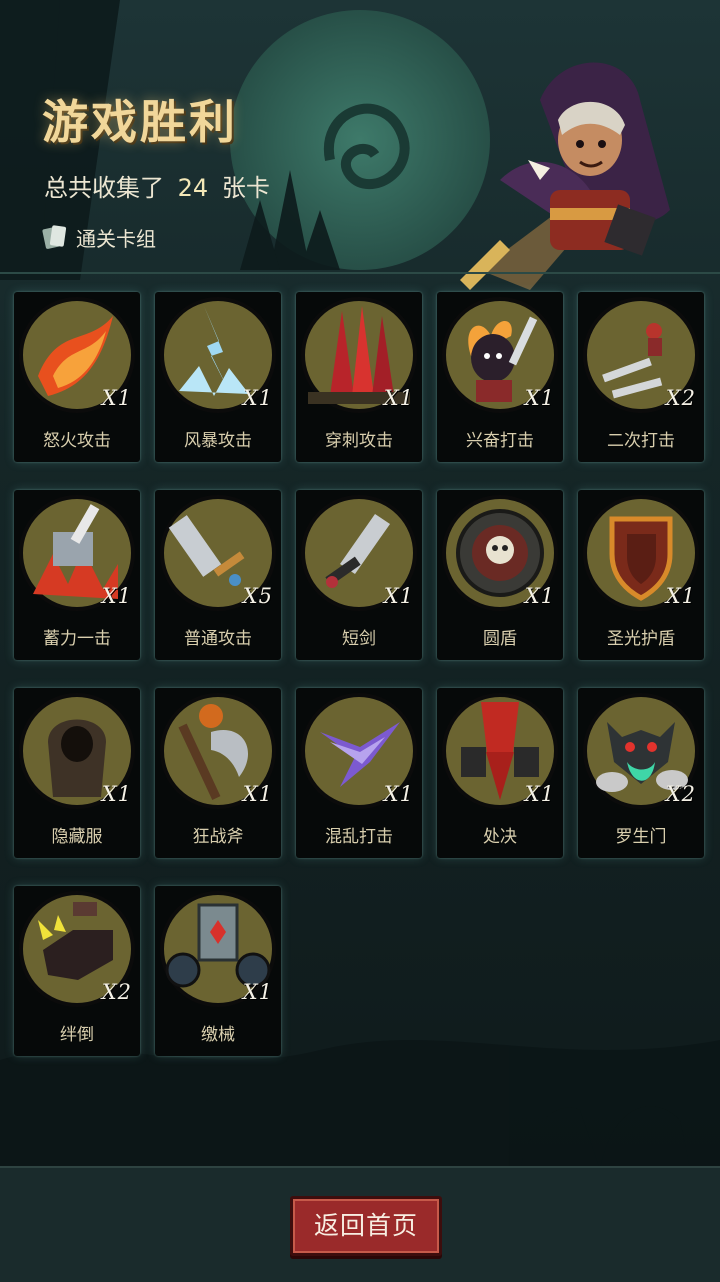 The width and height of the screenshot is (720, 1282). What do you see at coordinates (366, 1226) in the screenshot?
I see `return-home-button: 返回首页` at bounding box center [366, 1226].